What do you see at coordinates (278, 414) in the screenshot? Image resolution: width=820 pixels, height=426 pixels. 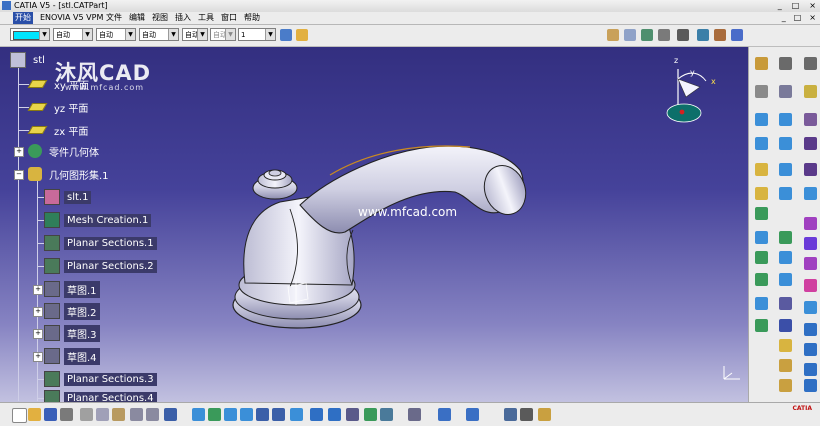 I see `zoom-out-icon` at bounding box center [278, 414].